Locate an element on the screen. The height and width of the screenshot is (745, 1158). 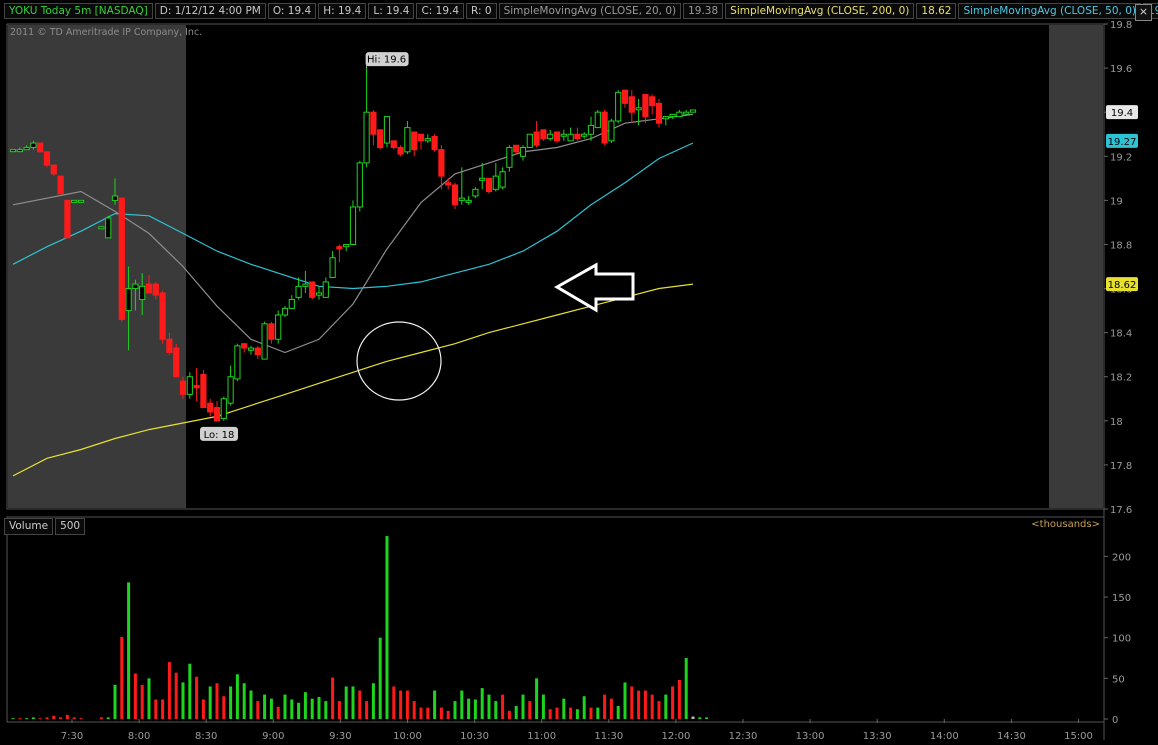
time-tick-label: 10:30 is located at coordinates (474, 736).